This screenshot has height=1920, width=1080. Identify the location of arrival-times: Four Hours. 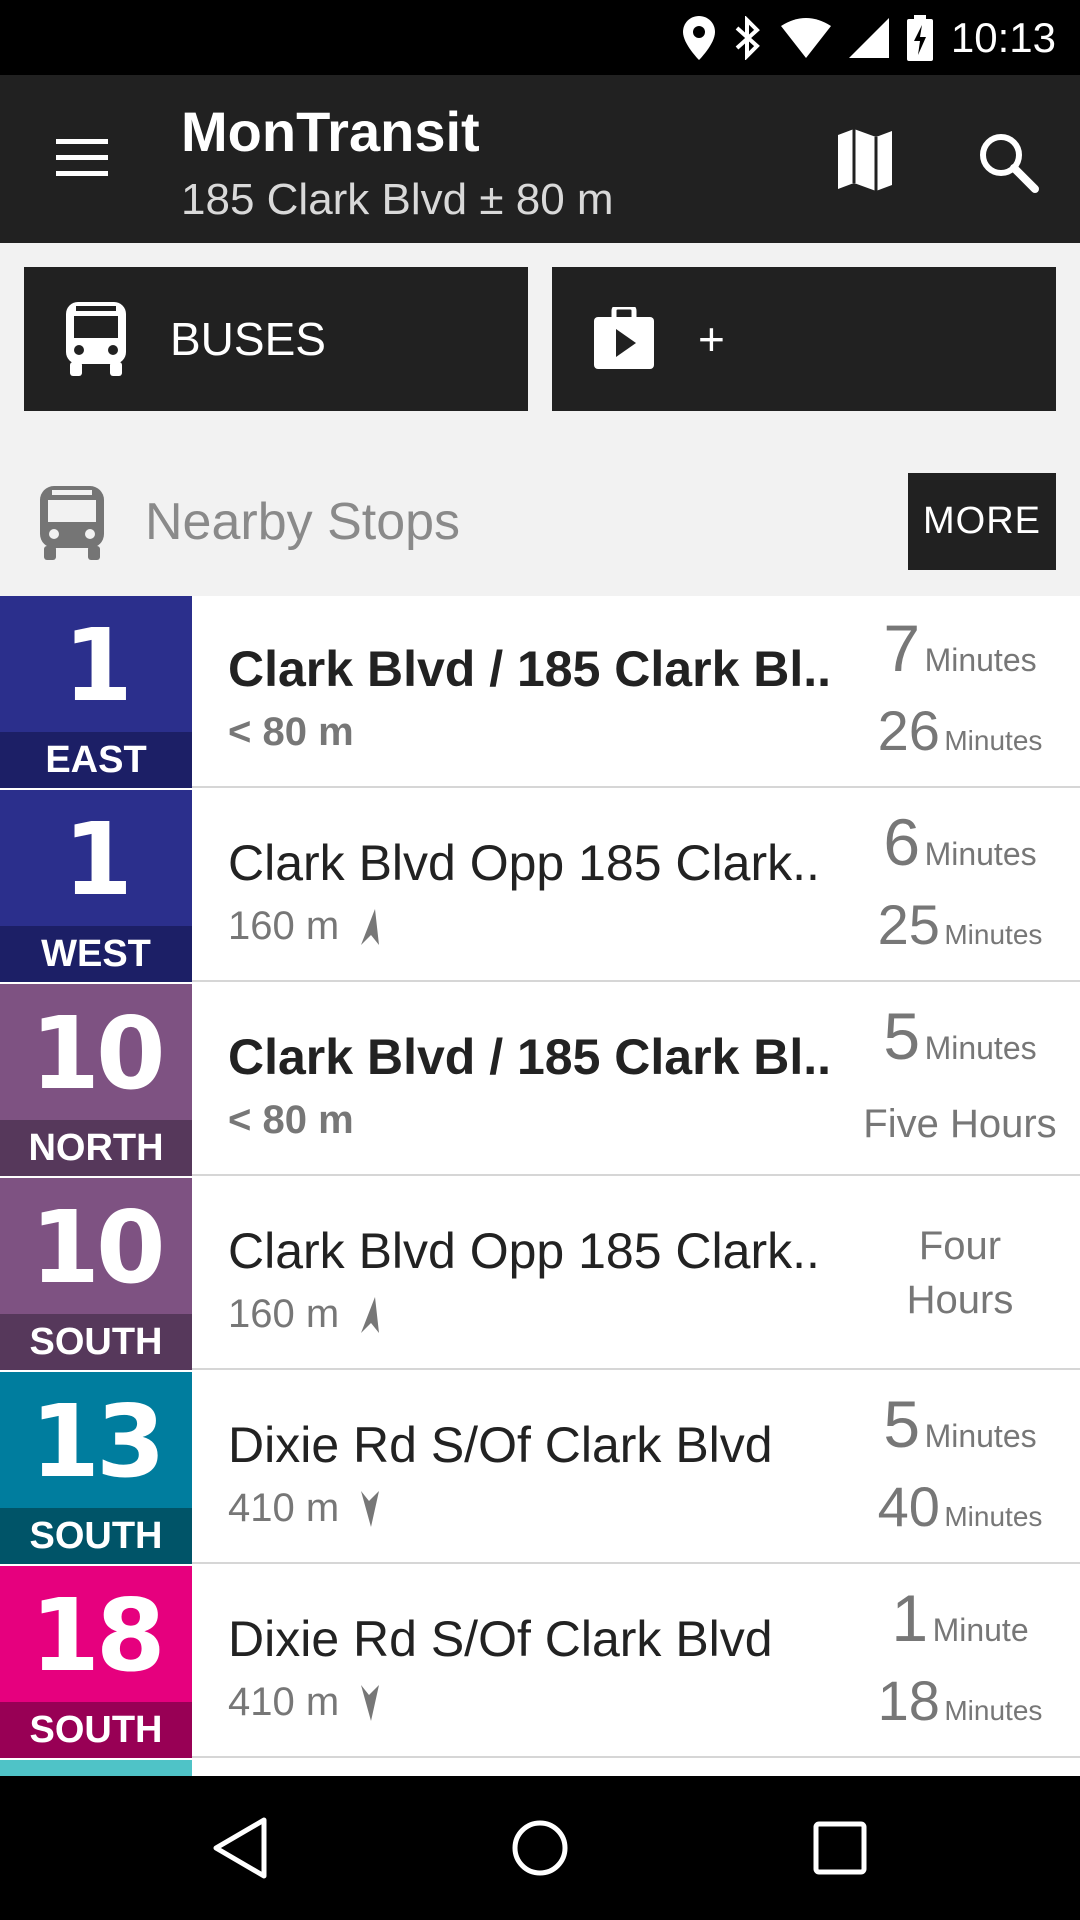
(960, 1274).